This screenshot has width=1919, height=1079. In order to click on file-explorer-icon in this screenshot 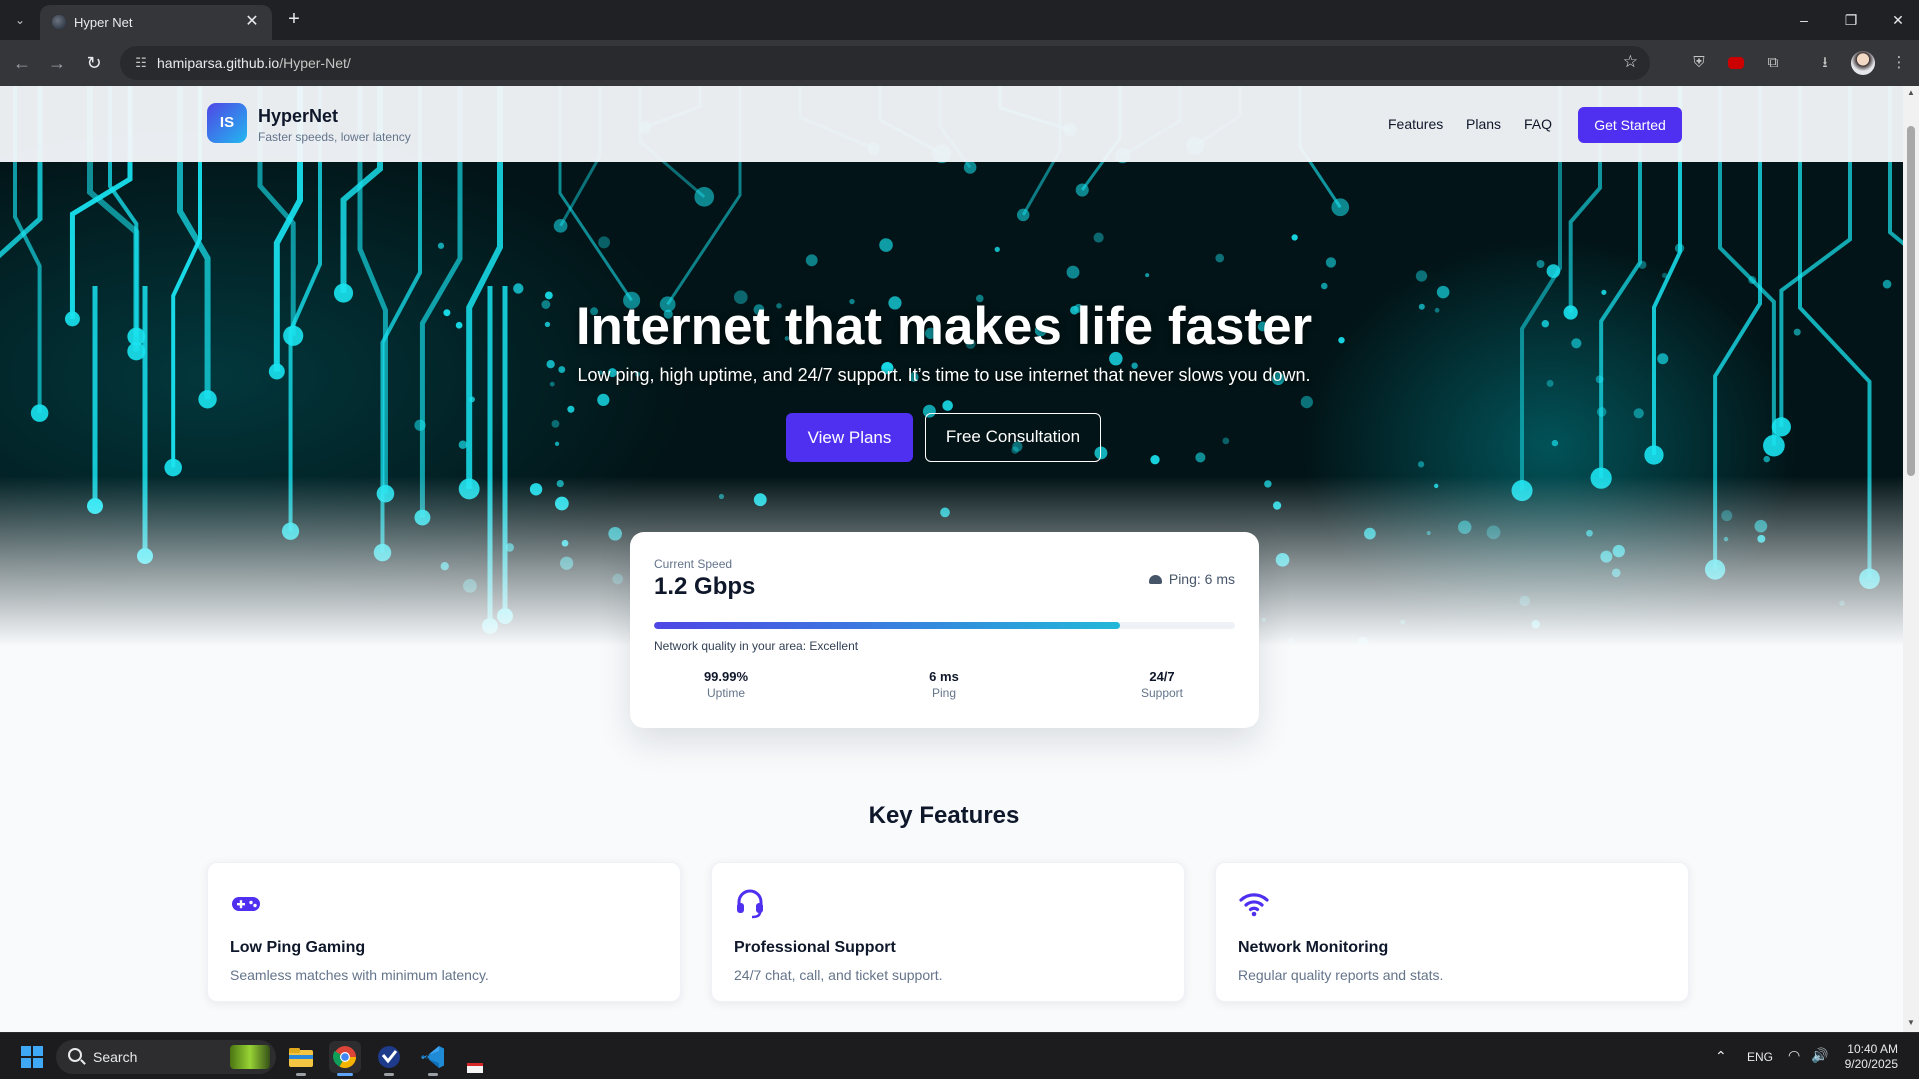, I will do `click(301, 1058)`.